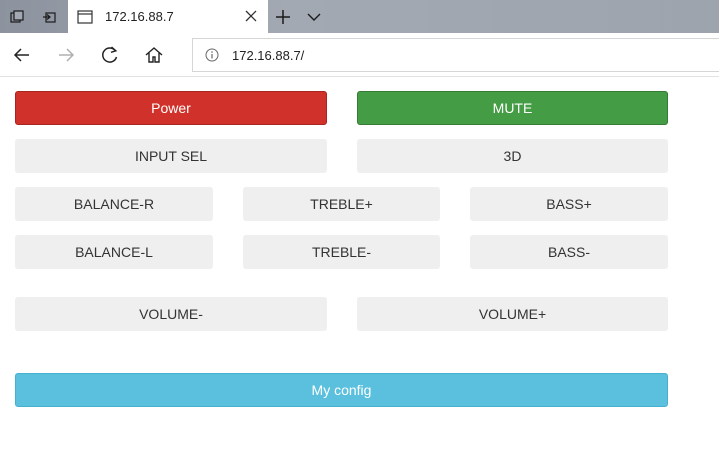  What do you see at coordinates (283, 17) in the screenshot?
I see `plus-icon` at bounding box center [283, 17].